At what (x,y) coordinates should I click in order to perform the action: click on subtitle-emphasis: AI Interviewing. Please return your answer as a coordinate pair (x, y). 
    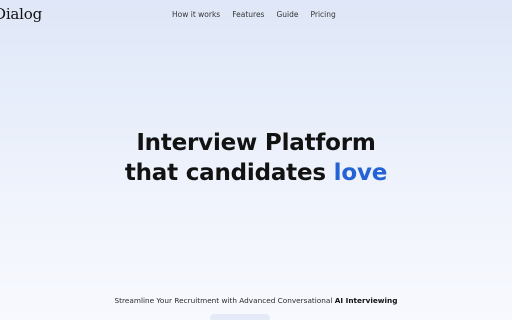
    Looking at the image, I should click on (366, 300).